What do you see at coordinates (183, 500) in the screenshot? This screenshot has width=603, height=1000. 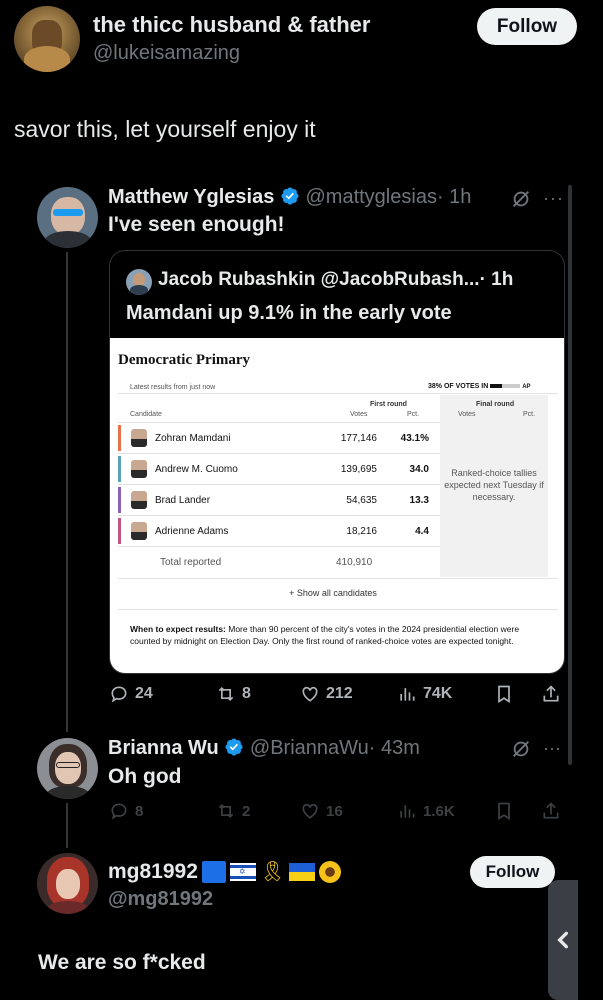 I see `candidate-name: Brad Lander` at bounding box center [183, 500].